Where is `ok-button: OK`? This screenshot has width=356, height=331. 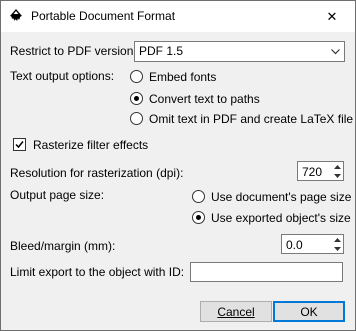 ok-button: OK is located at coordinates (309, 311).